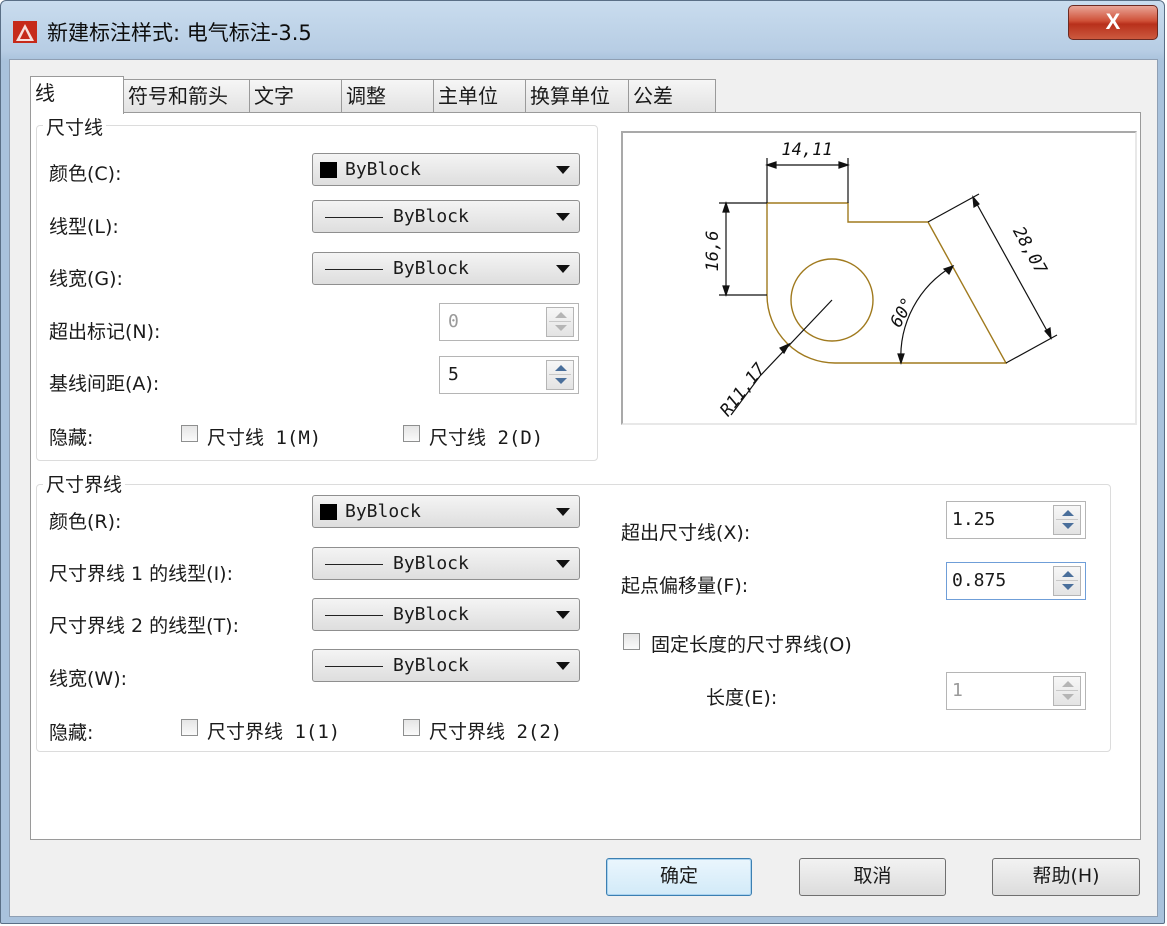 The image size is (1167, 926). I want to click on extline2-linetype-select: ByBlock, so click(446, 614).